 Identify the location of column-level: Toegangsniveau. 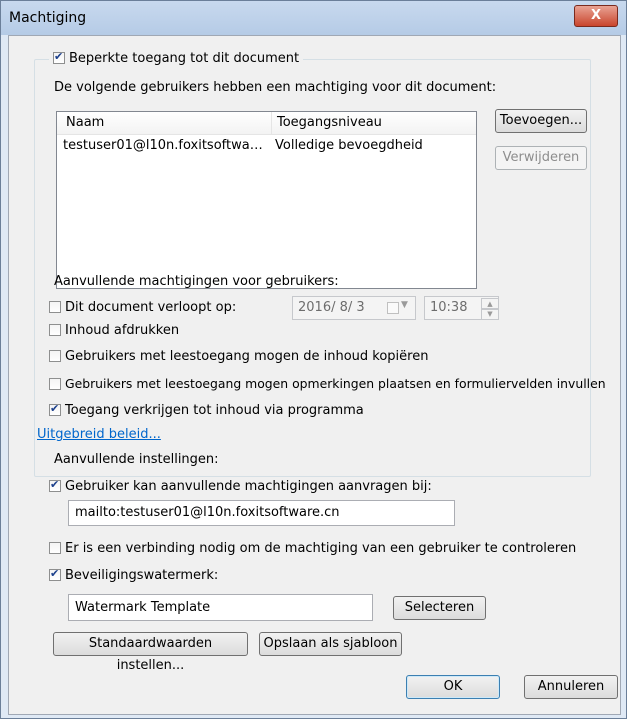
(329, 122).